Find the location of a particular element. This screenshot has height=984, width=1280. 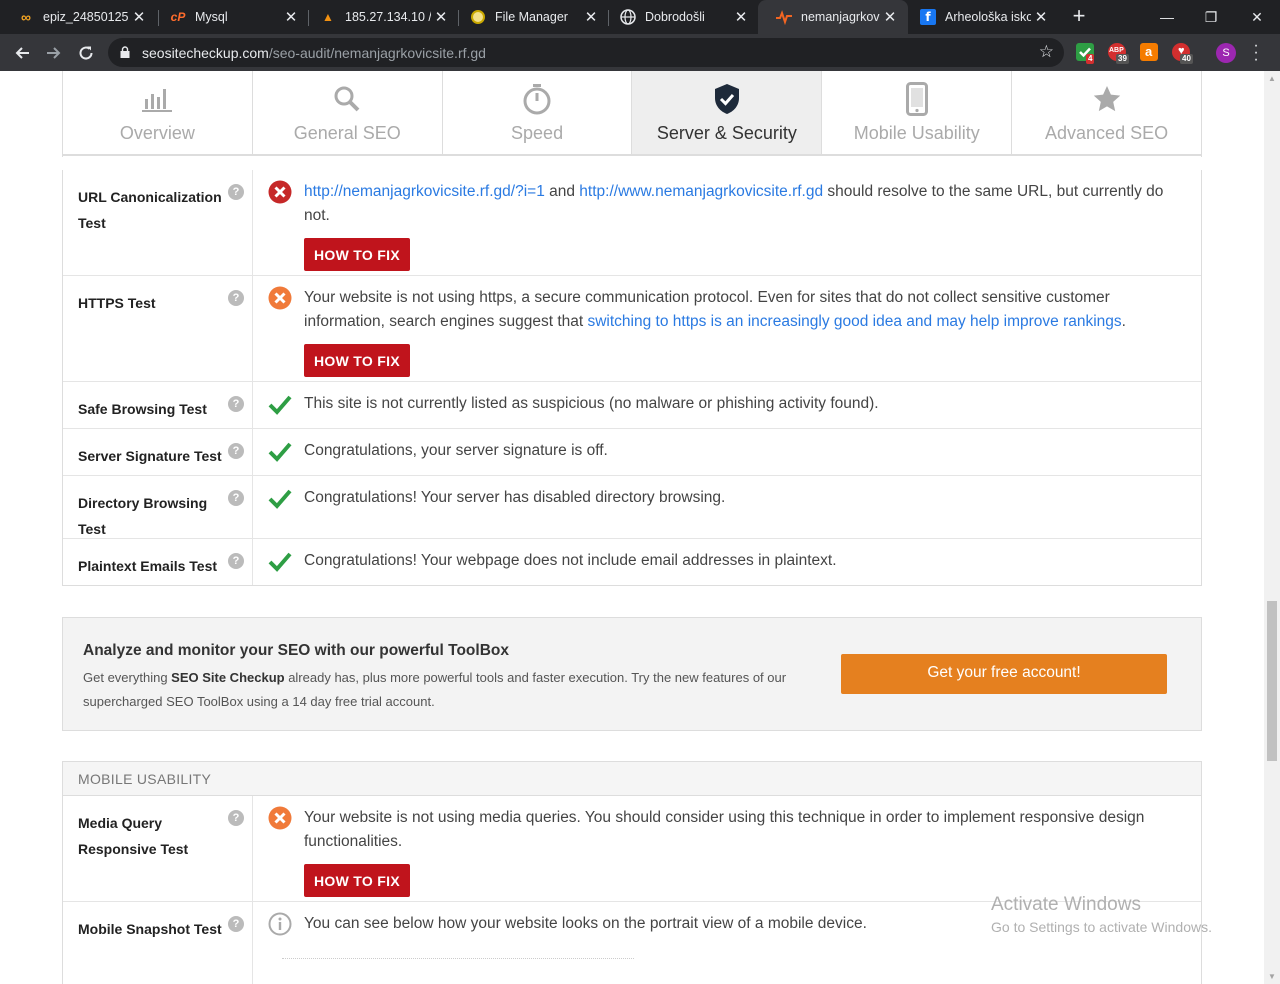

stopwatch-icon is located at coordinates (537, 99).